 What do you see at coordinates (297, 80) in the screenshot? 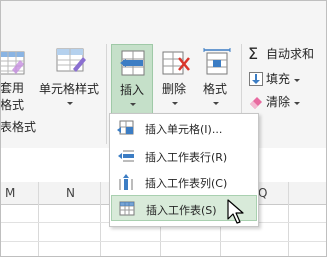
I see `fill-dropdown-icon` at bounding box center [297, 80].